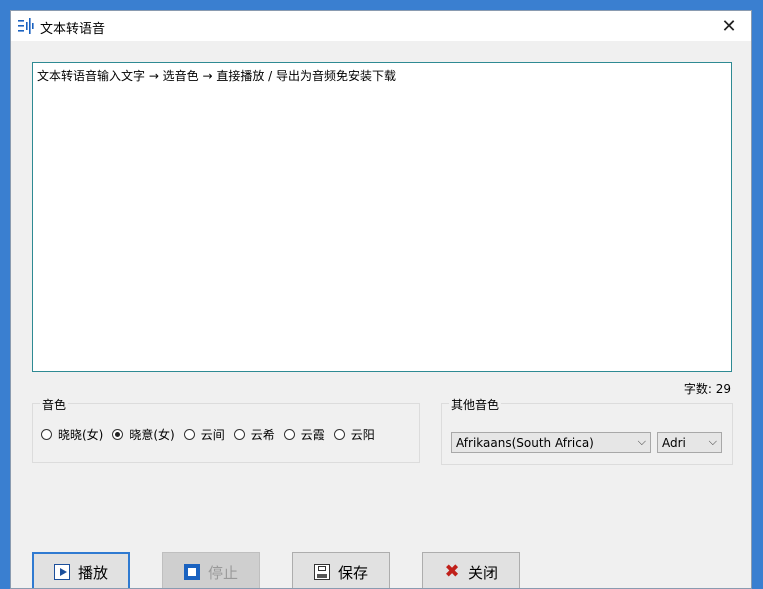 This screenshot has width=763, height=589. Describe the element at coordinates (475, 404) in the screenshot. I see `other-voice-legend: 其他音色` at that location.